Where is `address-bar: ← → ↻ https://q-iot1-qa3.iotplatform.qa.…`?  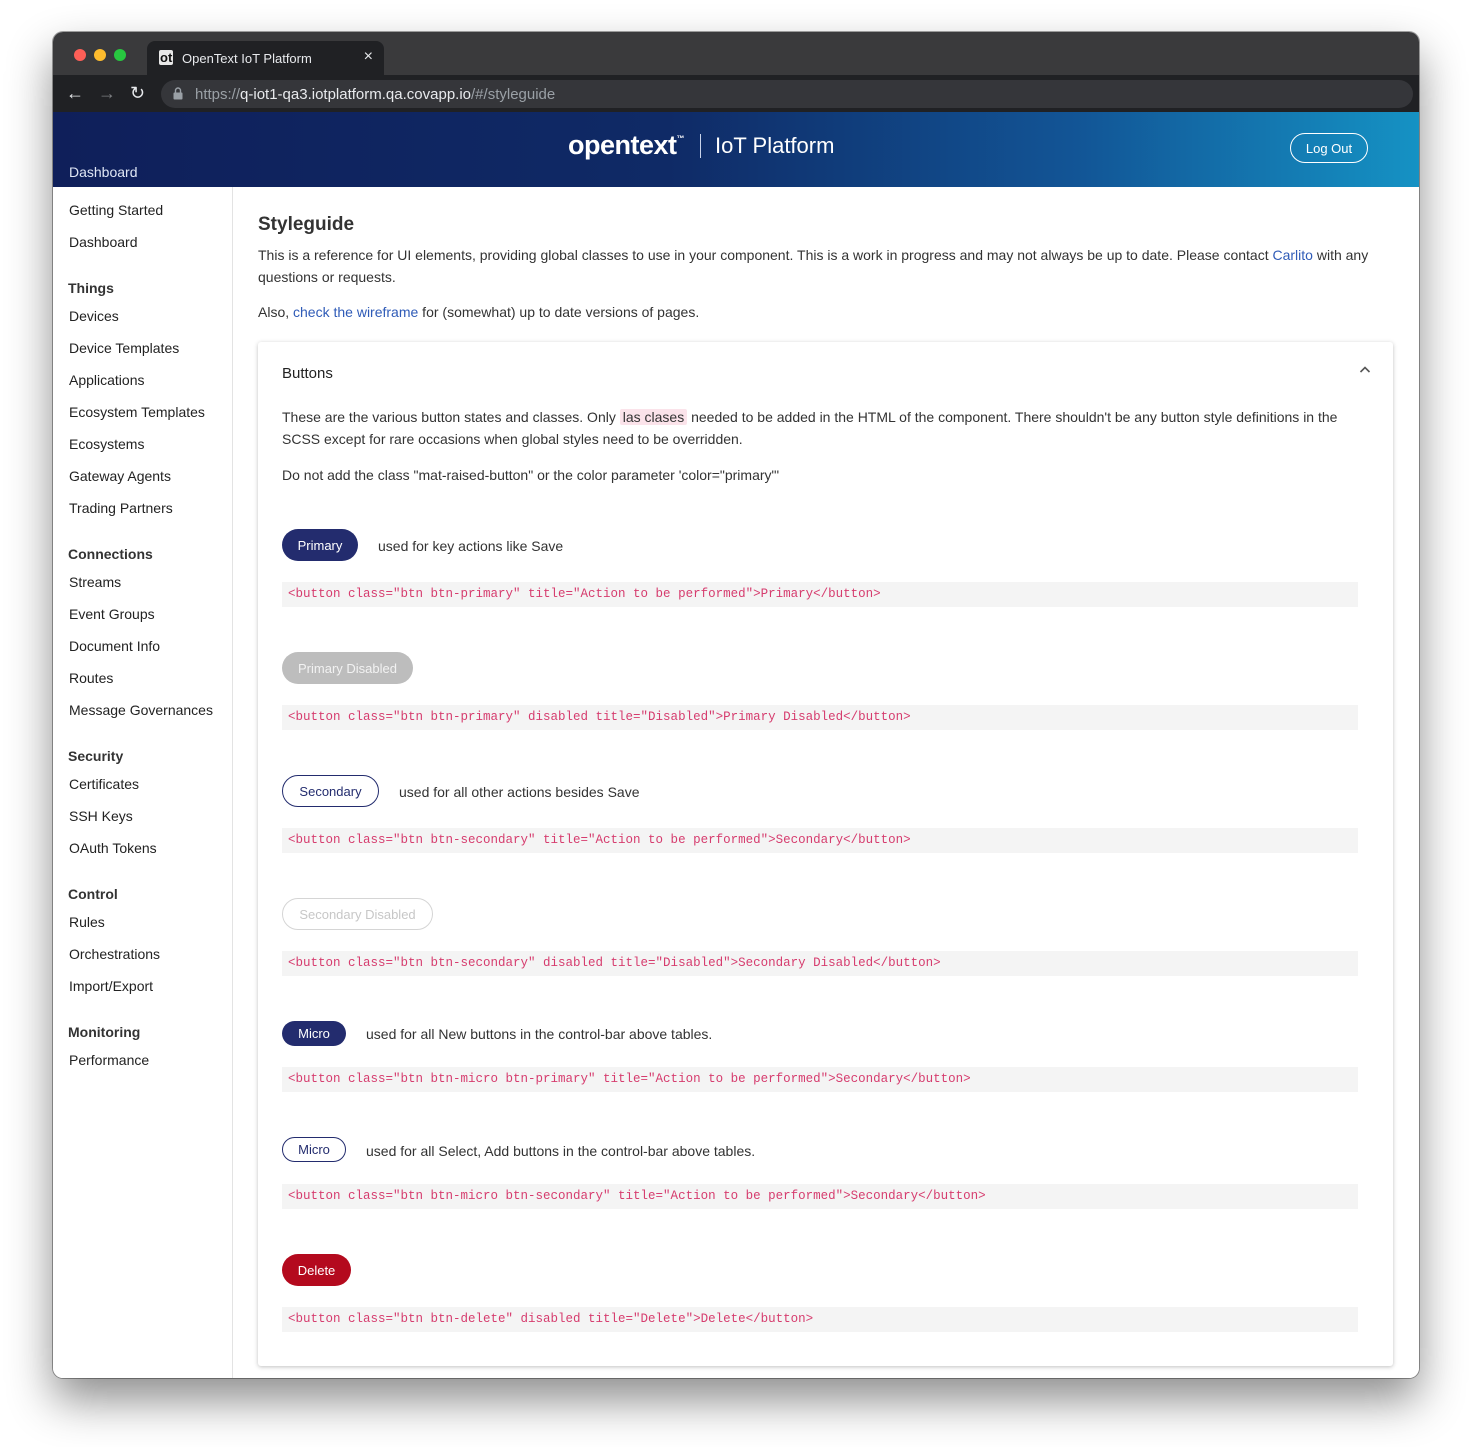 address-bar: ← → ↻ https://q-iot1-qa3.iotplatform.qa.… is located at coordinates (736, 93).